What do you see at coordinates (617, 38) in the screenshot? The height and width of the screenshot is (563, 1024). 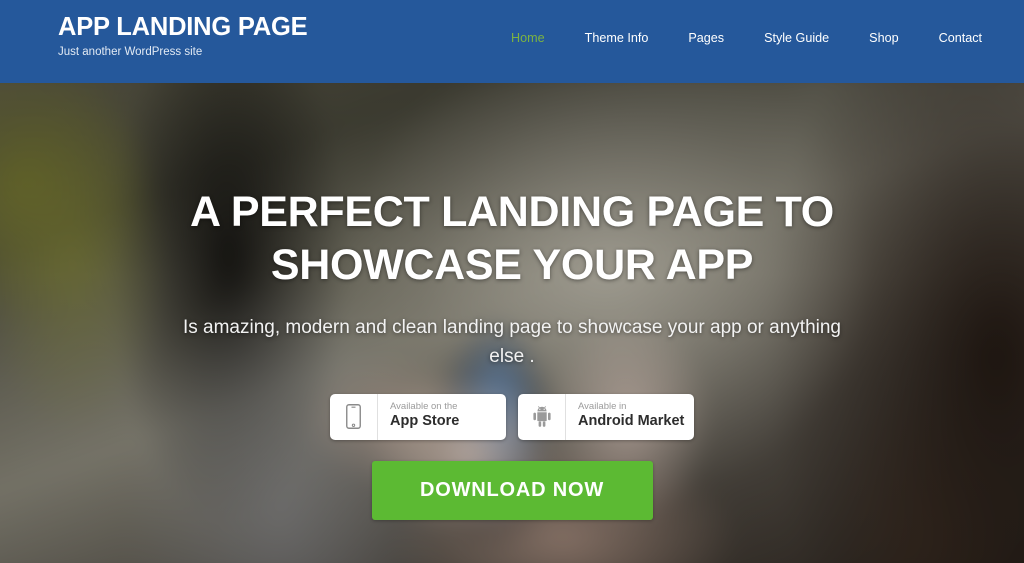 I see `nav-item-theme-info: Theme Info` at bounding box center [617, 38].